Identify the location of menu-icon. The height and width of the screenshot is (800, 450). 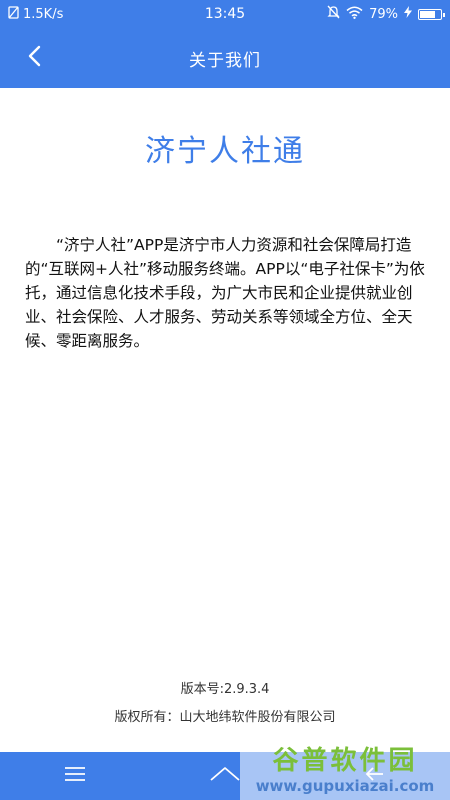
(75, 776).